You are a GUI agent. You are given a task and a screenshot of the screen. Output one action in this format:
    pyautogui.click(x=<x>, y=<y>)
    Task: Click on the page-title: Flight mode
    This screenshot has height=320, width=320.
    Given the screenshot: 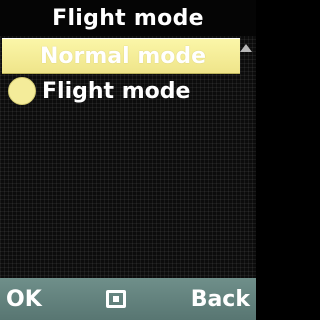 What is the action you would take?
    pyautogui.click(x=128, y=18)
    